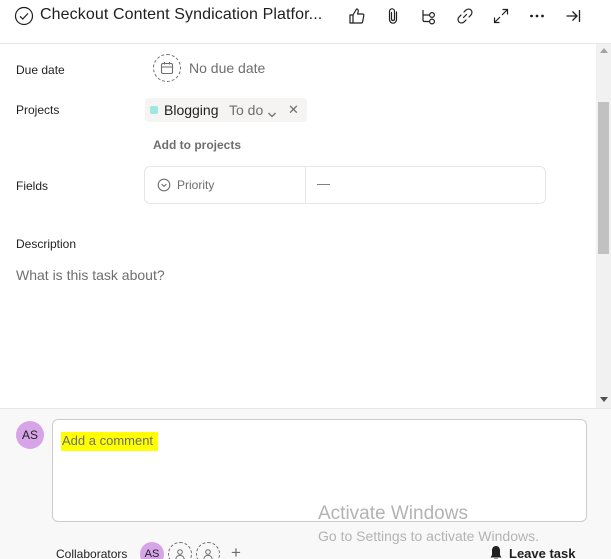 Image resolution: width=611 pixels, height=559 pixels. Describe the element at coordinates (110, 441) in the screenshot. I see `comment-placeholder: Add a comment` at that location.